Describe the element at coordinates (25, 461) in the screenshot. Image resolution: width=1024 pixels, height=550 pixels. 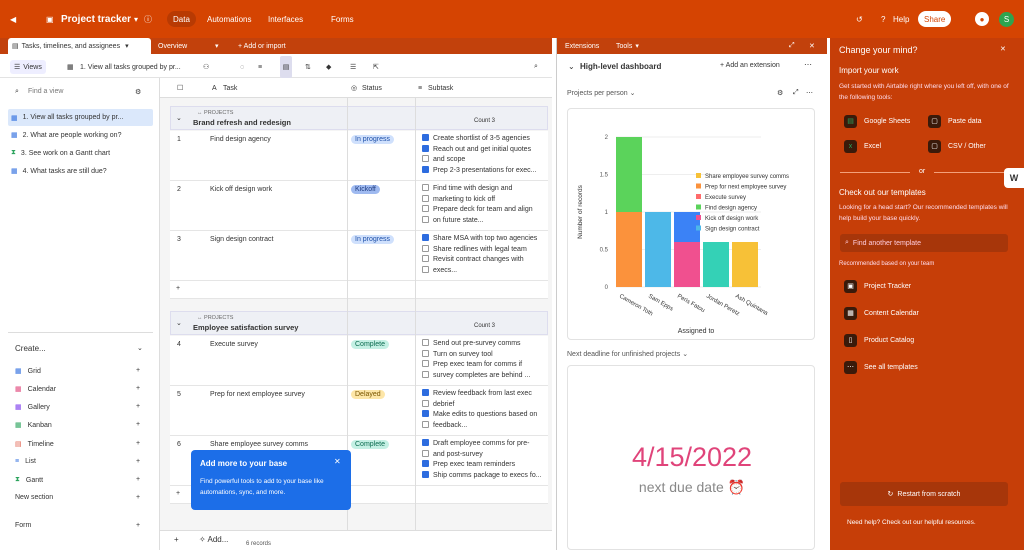
I see `create-list: ≡ List` at that location.